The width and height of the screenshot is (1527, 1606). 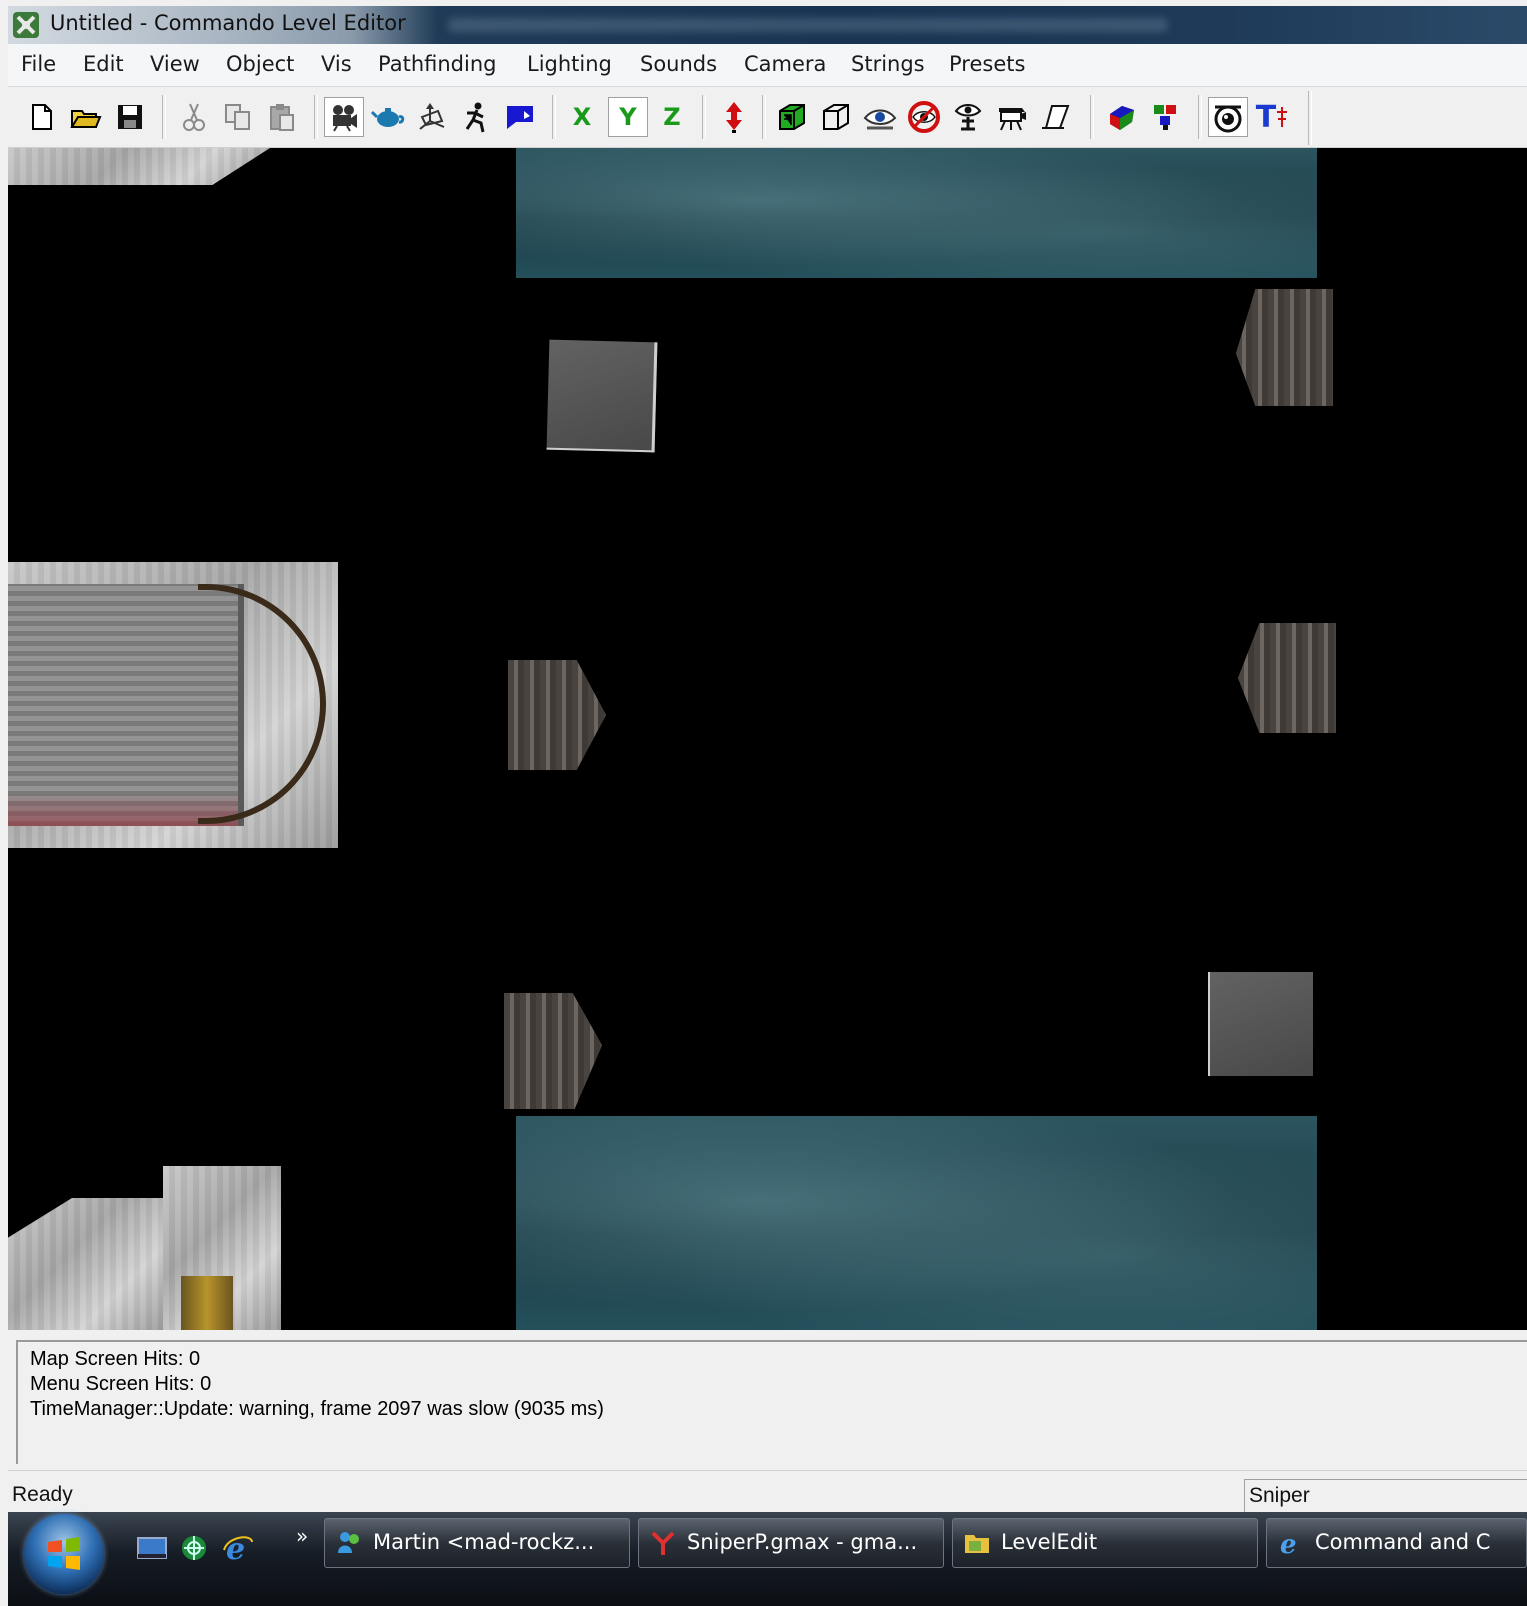 I want to click on axis-y-button: Y, so click(x=628, y=117).